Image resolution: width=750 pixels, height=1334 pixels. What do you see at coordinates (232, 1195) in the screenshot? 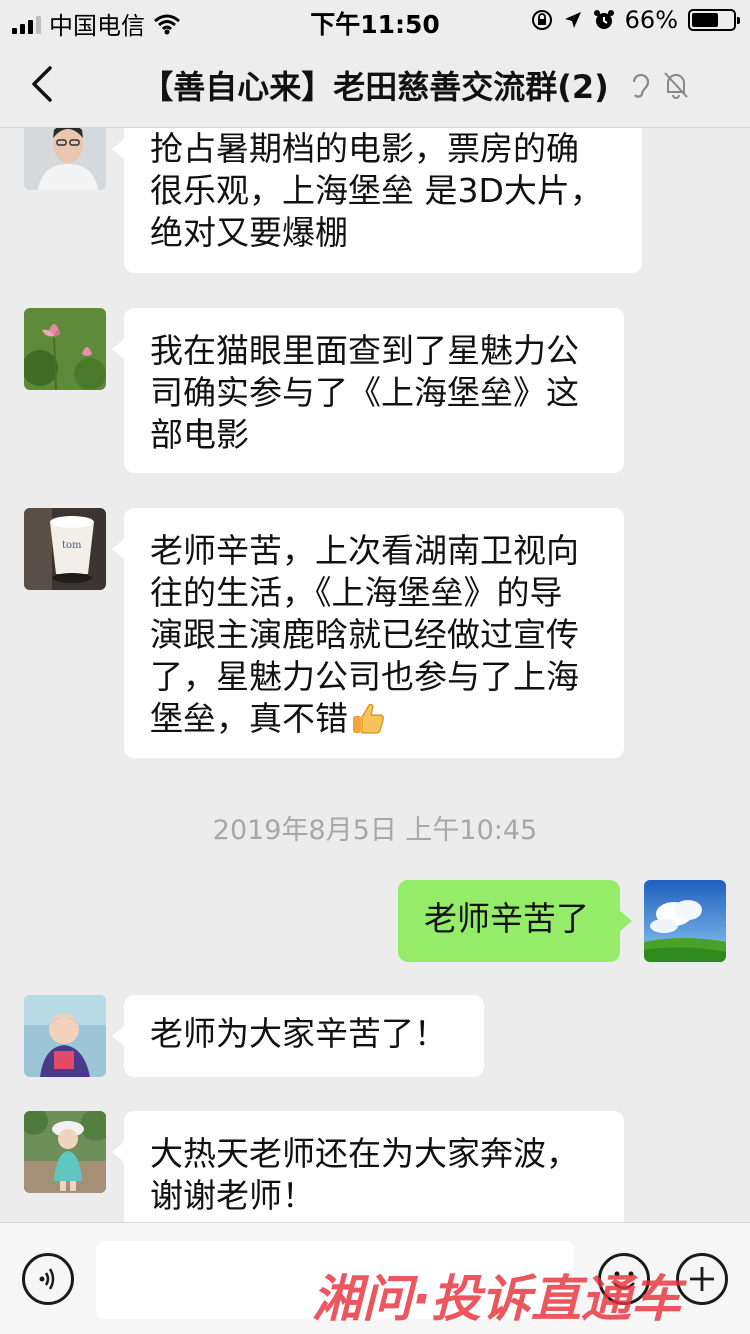
I see `message-line: 谢谢老师！` at bounding box center [232, 1195].